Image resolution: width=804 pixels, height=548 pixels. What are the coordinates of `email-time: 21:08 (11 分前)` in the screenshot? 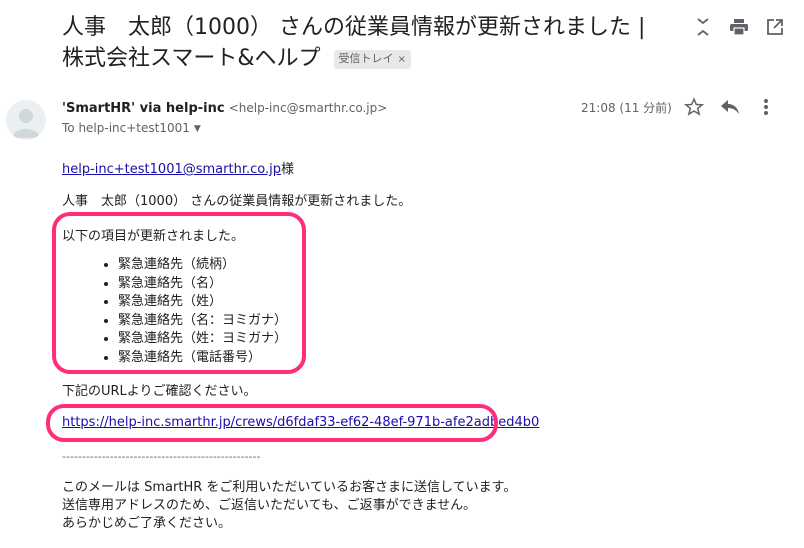 It's located at (626, 108).